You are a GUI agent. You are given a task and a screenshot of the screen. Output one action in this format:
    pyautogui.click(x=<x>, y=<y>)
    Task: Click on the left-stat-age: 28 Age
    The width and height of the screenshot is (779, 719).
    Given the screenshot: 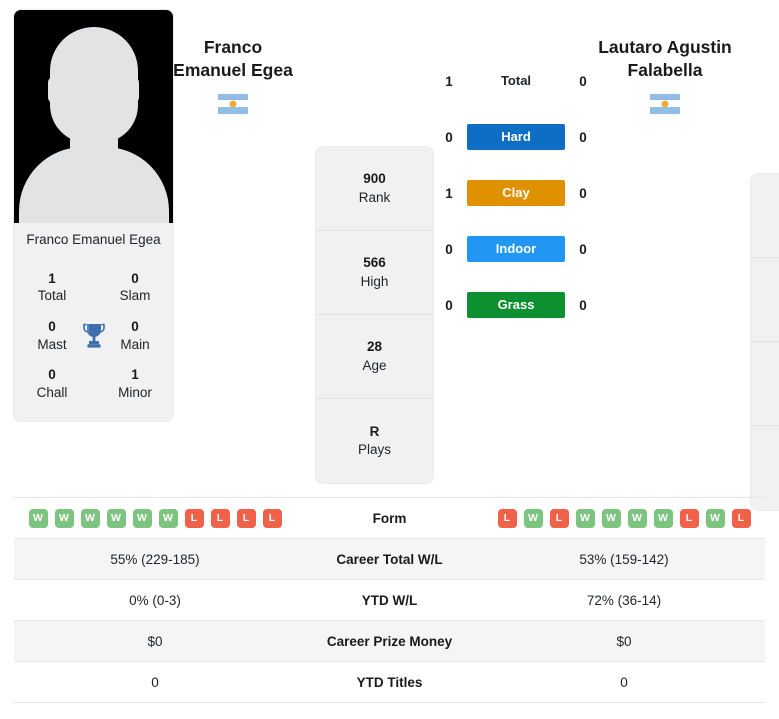 What is the action you would take?
    pyautogui.click(x=374, y=357)
    